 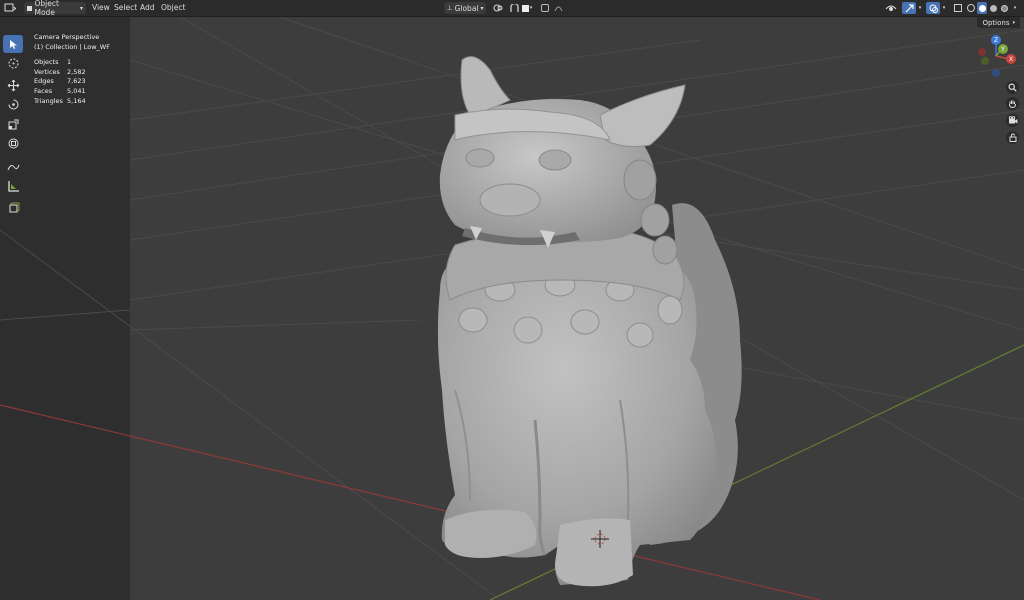 What do you see at coordinates (67, 37) in the screenshot?
I see `view-name: Camera Perspective` at bounding box center [67, 37].